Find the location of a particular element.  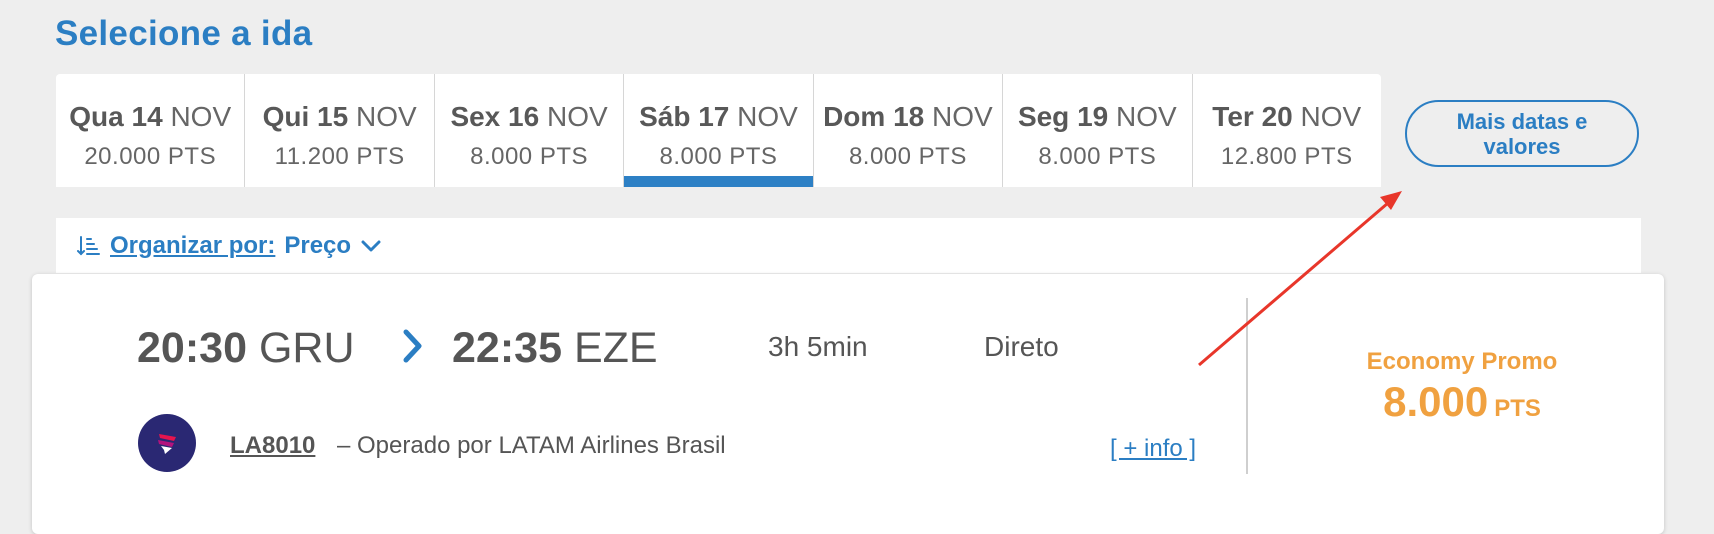

sort-icon is located at coordinates (88, 246).